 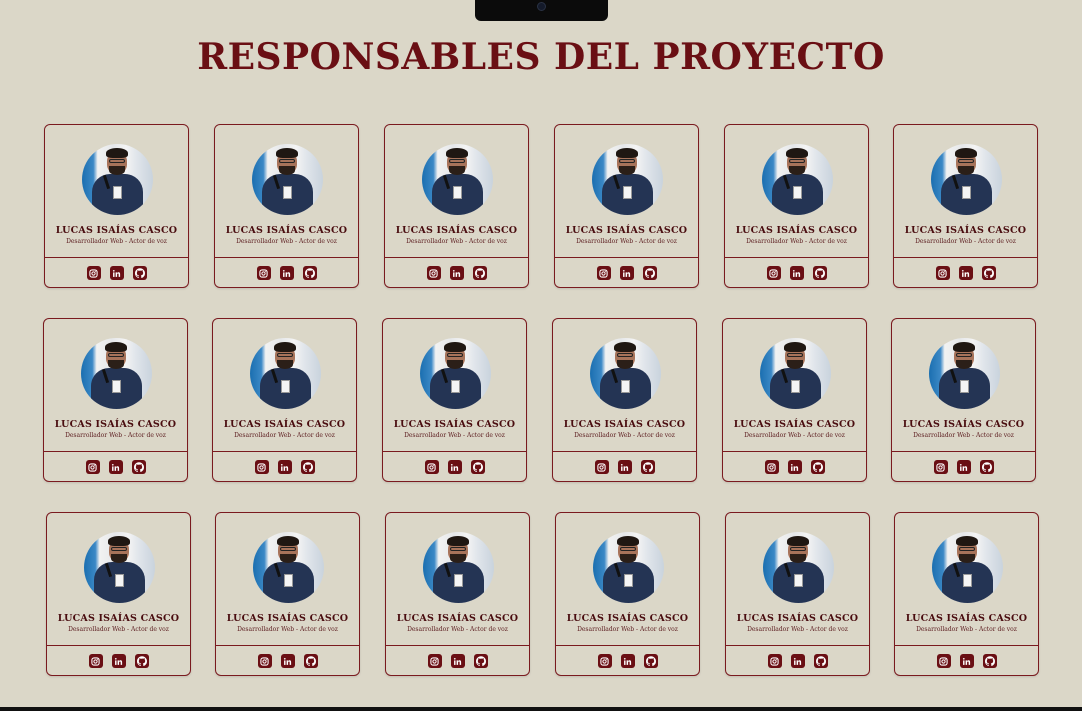 What do you see at coordinates (541, 57) in the screenshot?
I see `page-title: RESPONSABLES DEL PROYECTO` at bounding box center [541, 57].